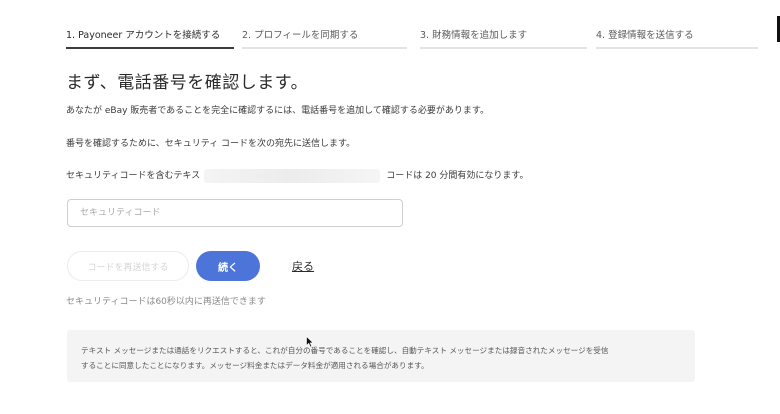  Describe the element at coordinates (292, 175) in the screenshot. I see `redacted-phone-number` at that location.